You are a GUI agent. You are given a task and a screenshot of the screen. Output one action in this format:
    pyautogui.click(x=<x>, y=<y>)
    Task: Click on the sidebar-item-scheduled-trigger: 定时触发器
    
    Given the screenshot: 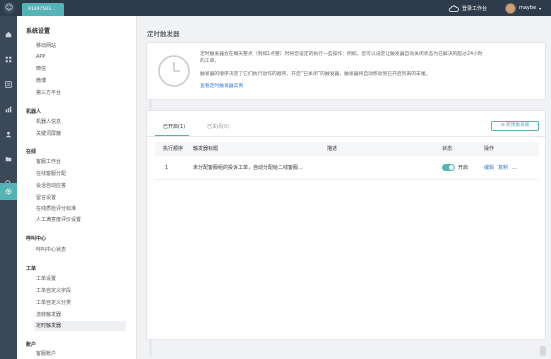 What is the action you would take?
    pyautogui.click(x=80, y=326)
    